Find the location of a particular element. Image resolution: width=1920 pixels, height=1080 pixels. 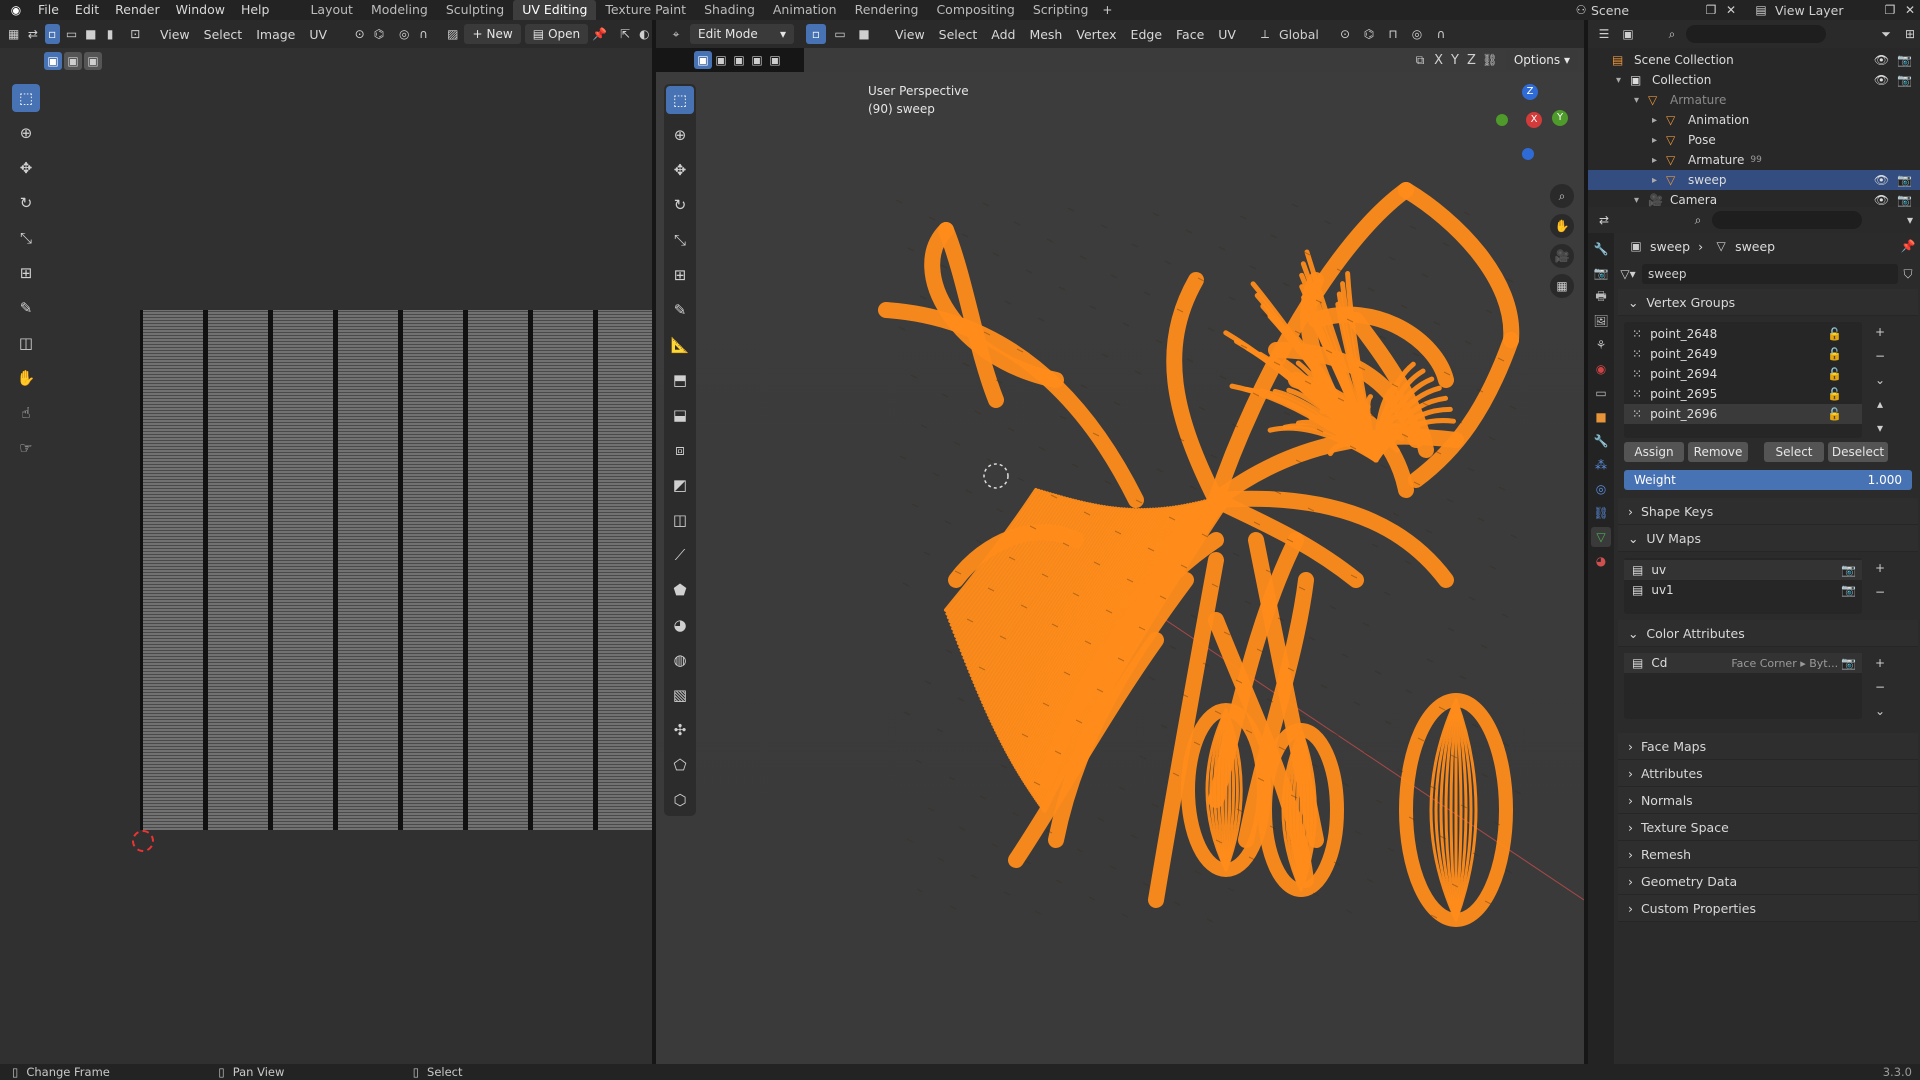

viewport-menu-mesh: Mesh is located at coordinates (1045, 34).